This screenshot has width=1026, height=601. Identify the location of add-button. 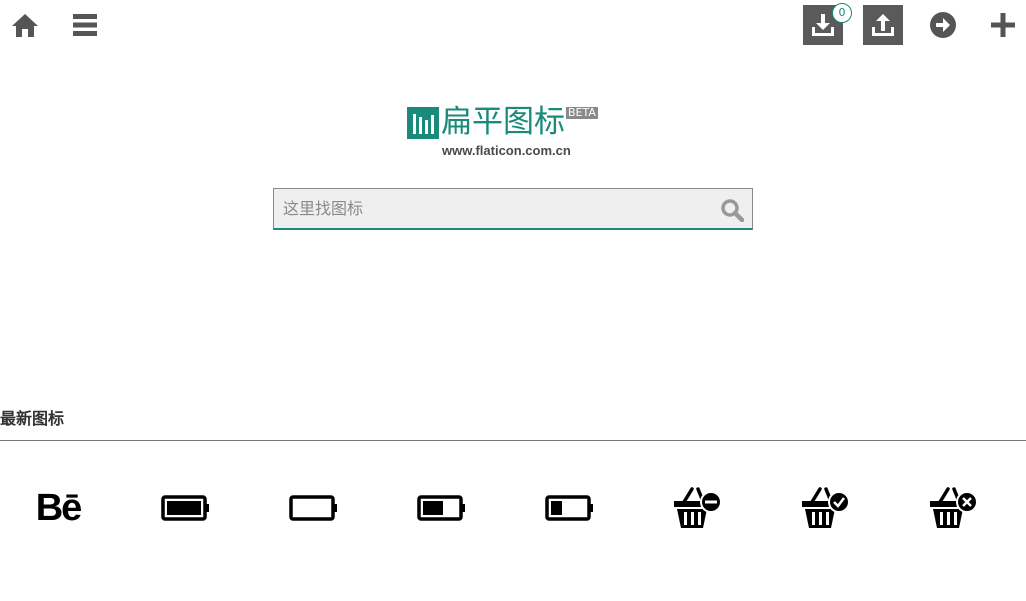
(1003, 25).